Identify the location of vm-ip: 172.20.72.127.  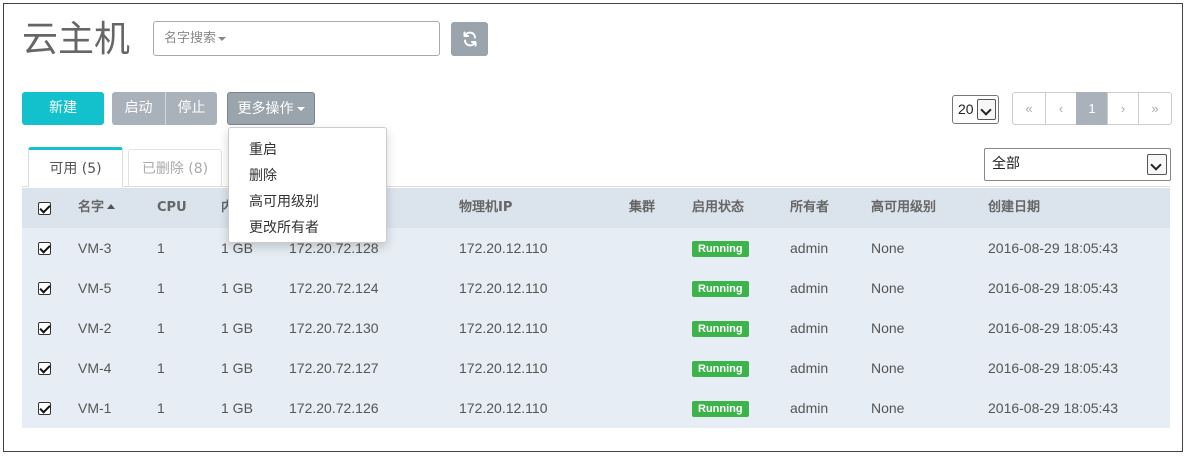
(334, 368).